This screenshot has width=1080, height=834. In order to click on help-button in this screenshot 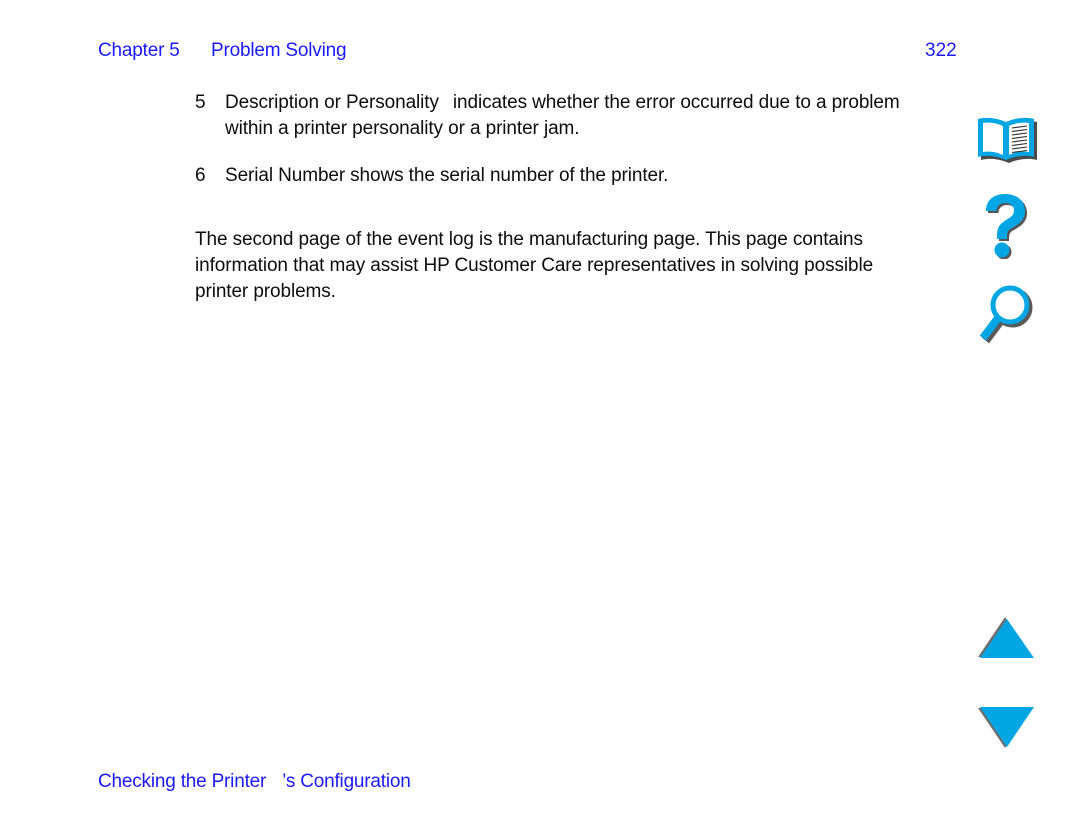, I will do `click(1007, 228)`.